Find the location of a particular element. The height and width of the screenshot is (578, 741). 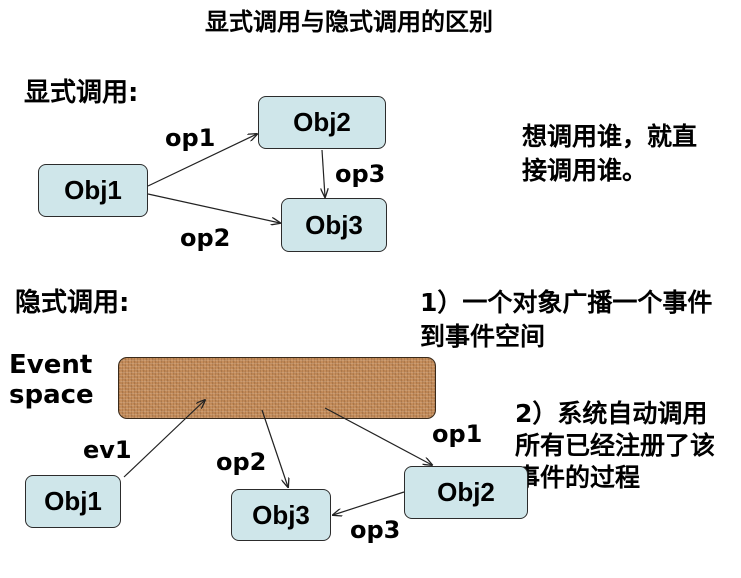

implicit-op2-arrow is located at coordinates (274, 448).